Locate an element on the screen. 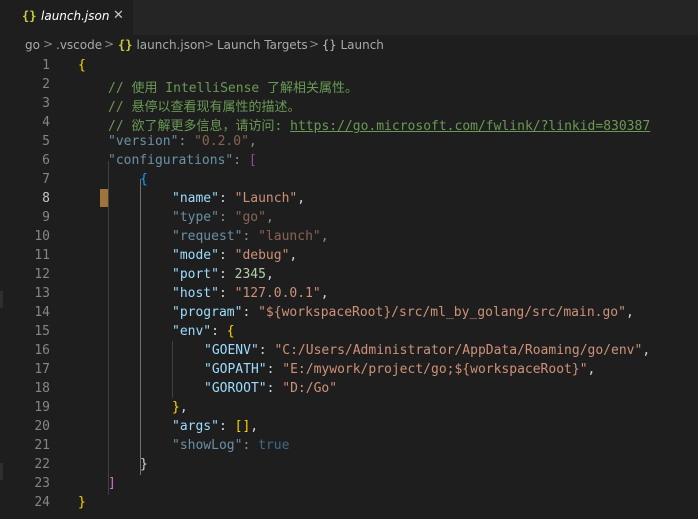 This screenshot has width=698, height=519. line-number: 11 is located at coordinates (42, 255).